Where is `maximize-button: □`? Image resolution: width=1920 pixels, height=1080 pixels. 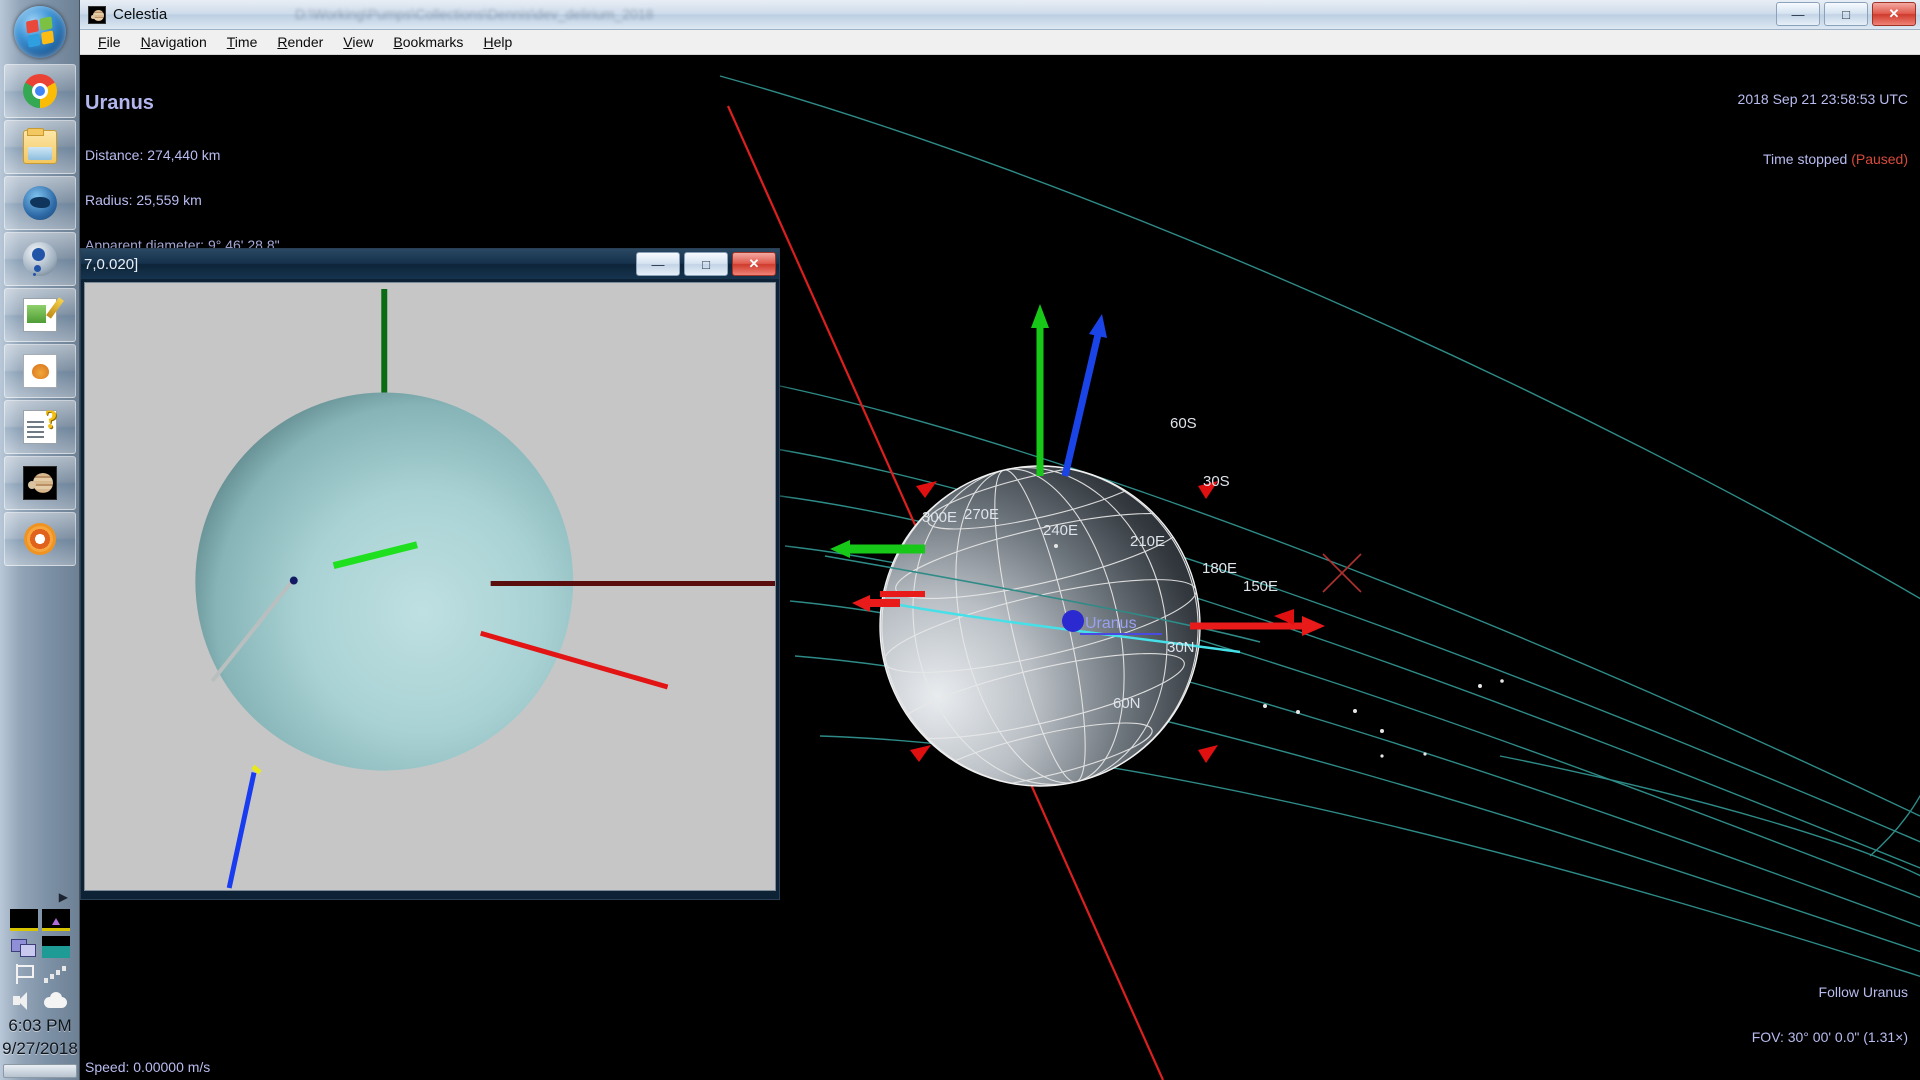
maximize-button: □ is located at coordinates (1846, 14).